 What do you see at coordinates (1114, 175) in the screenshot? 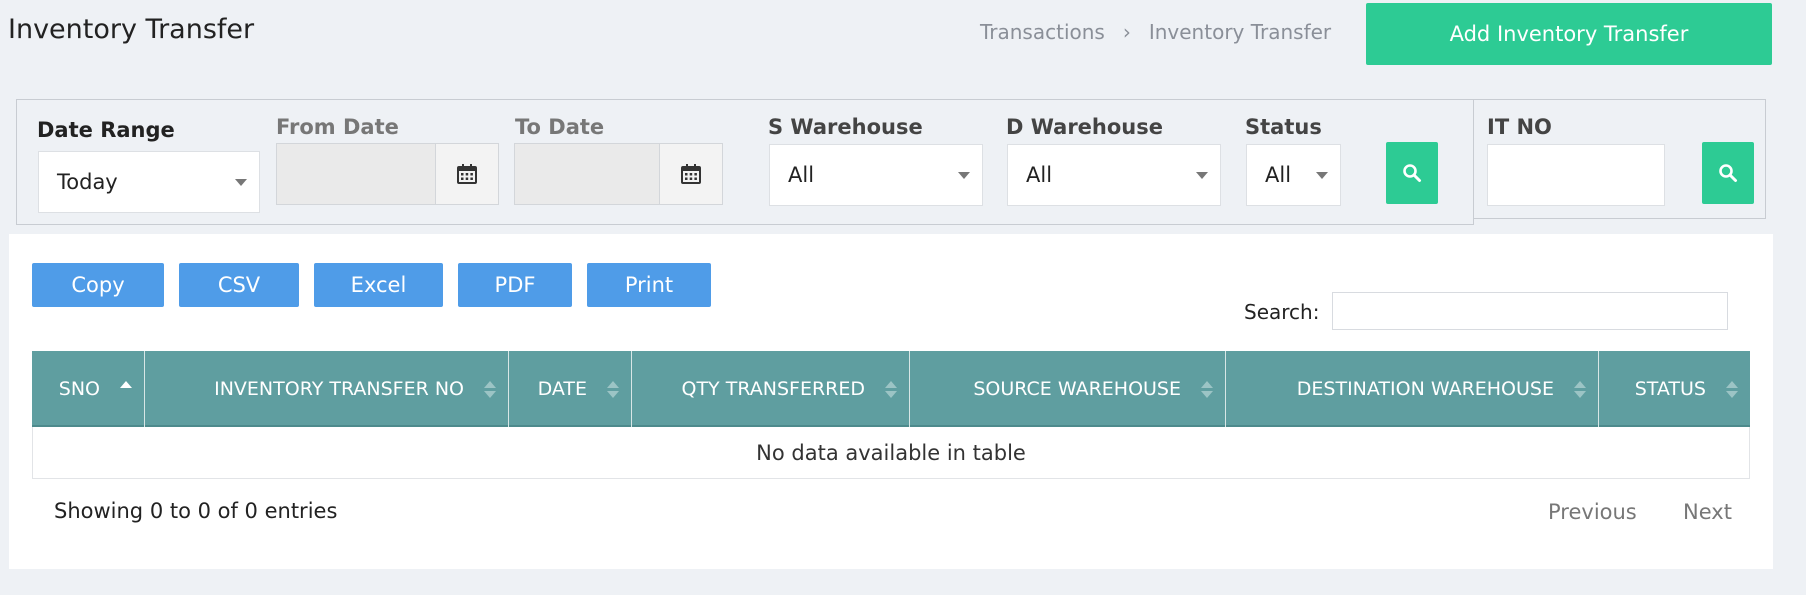
I see `d-warehouse-select: All` at bounding box center [1114, 175].